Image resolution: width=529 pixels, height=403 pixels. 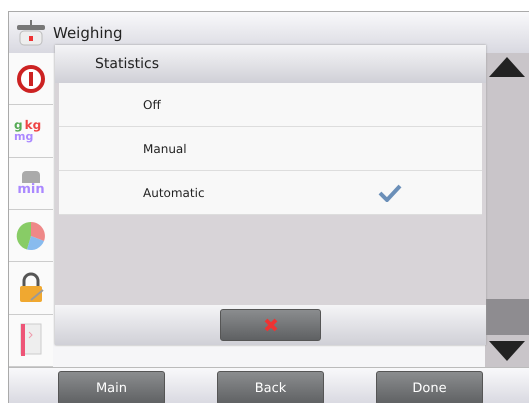 What do you see at coordinates (165, 149) in the screenshot?
I see `option-label: Manual` at bounding box center [165, 149].